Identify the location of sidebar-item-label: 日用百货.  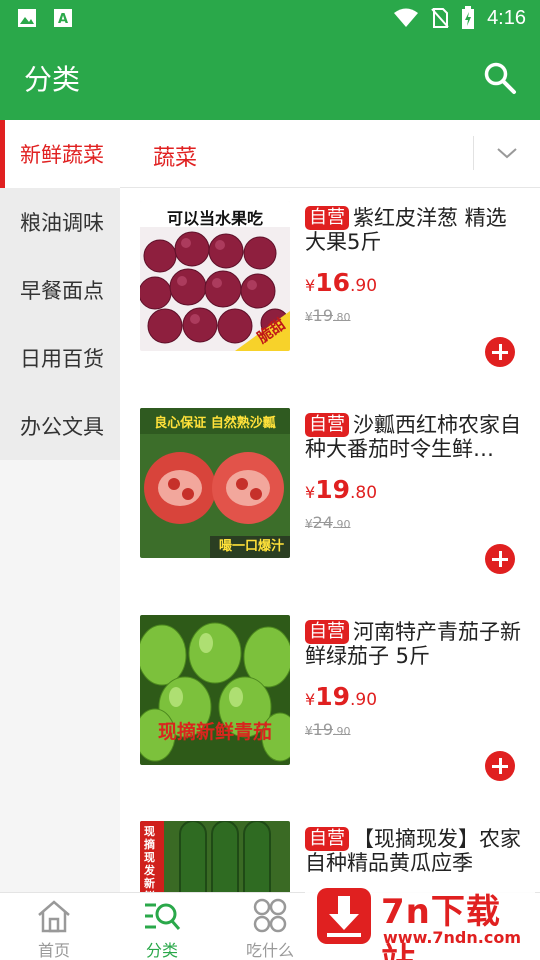
(62, 359).